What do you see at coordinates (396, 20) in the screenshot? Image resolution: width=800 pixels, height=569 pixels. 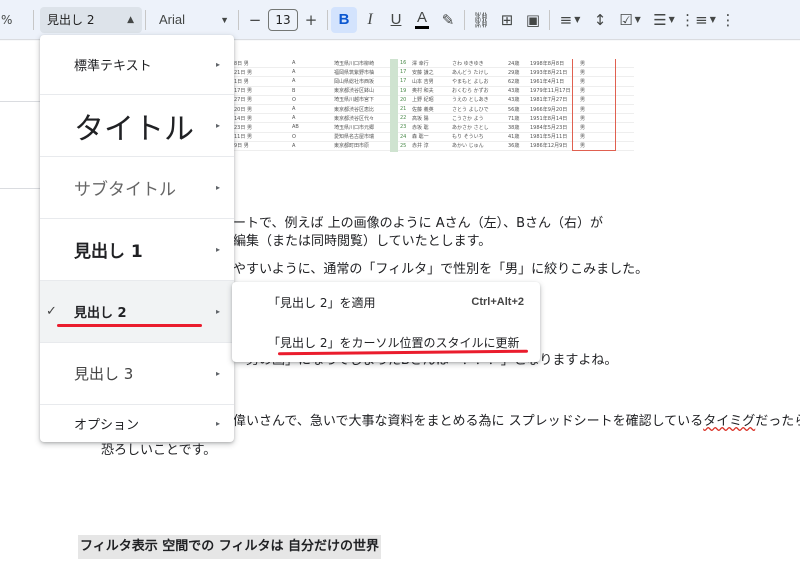 I see `underline-button: U` at bounding box center [396, 20].